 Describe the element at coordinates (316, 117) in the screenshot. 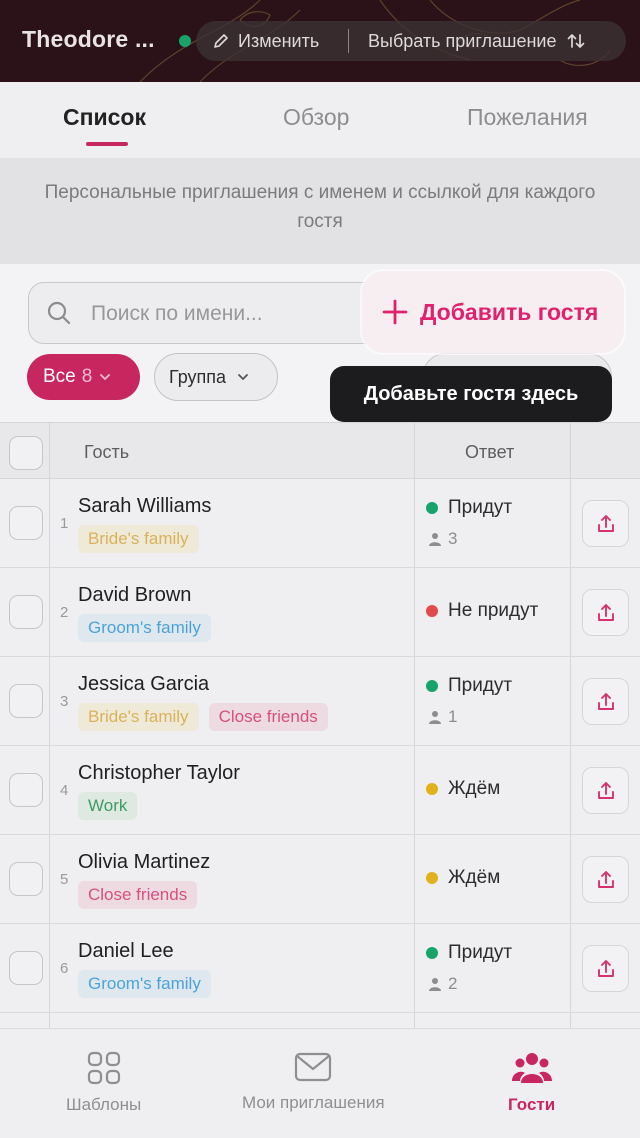

I see `tab-overview: Обзор` at that location.